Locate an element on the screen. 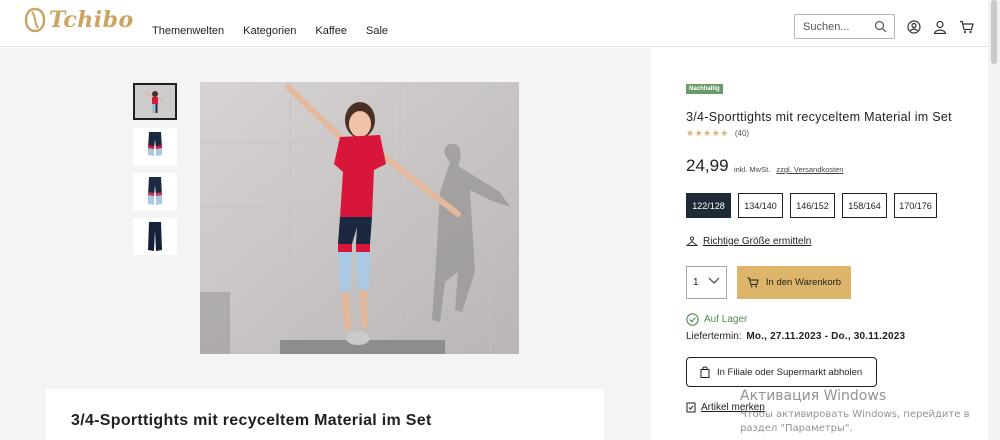 This screenshot has height=440, width=1000. search-input is located at coordinates (838, 26).